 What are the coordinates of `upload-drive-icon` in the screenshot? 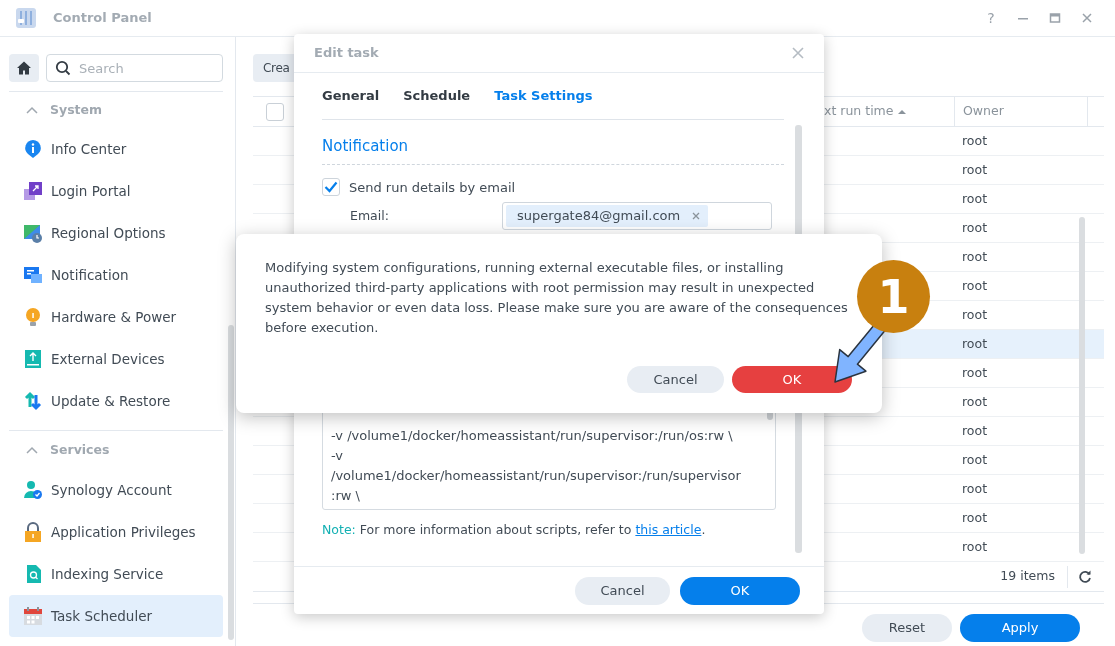 It's located at (33, 359).